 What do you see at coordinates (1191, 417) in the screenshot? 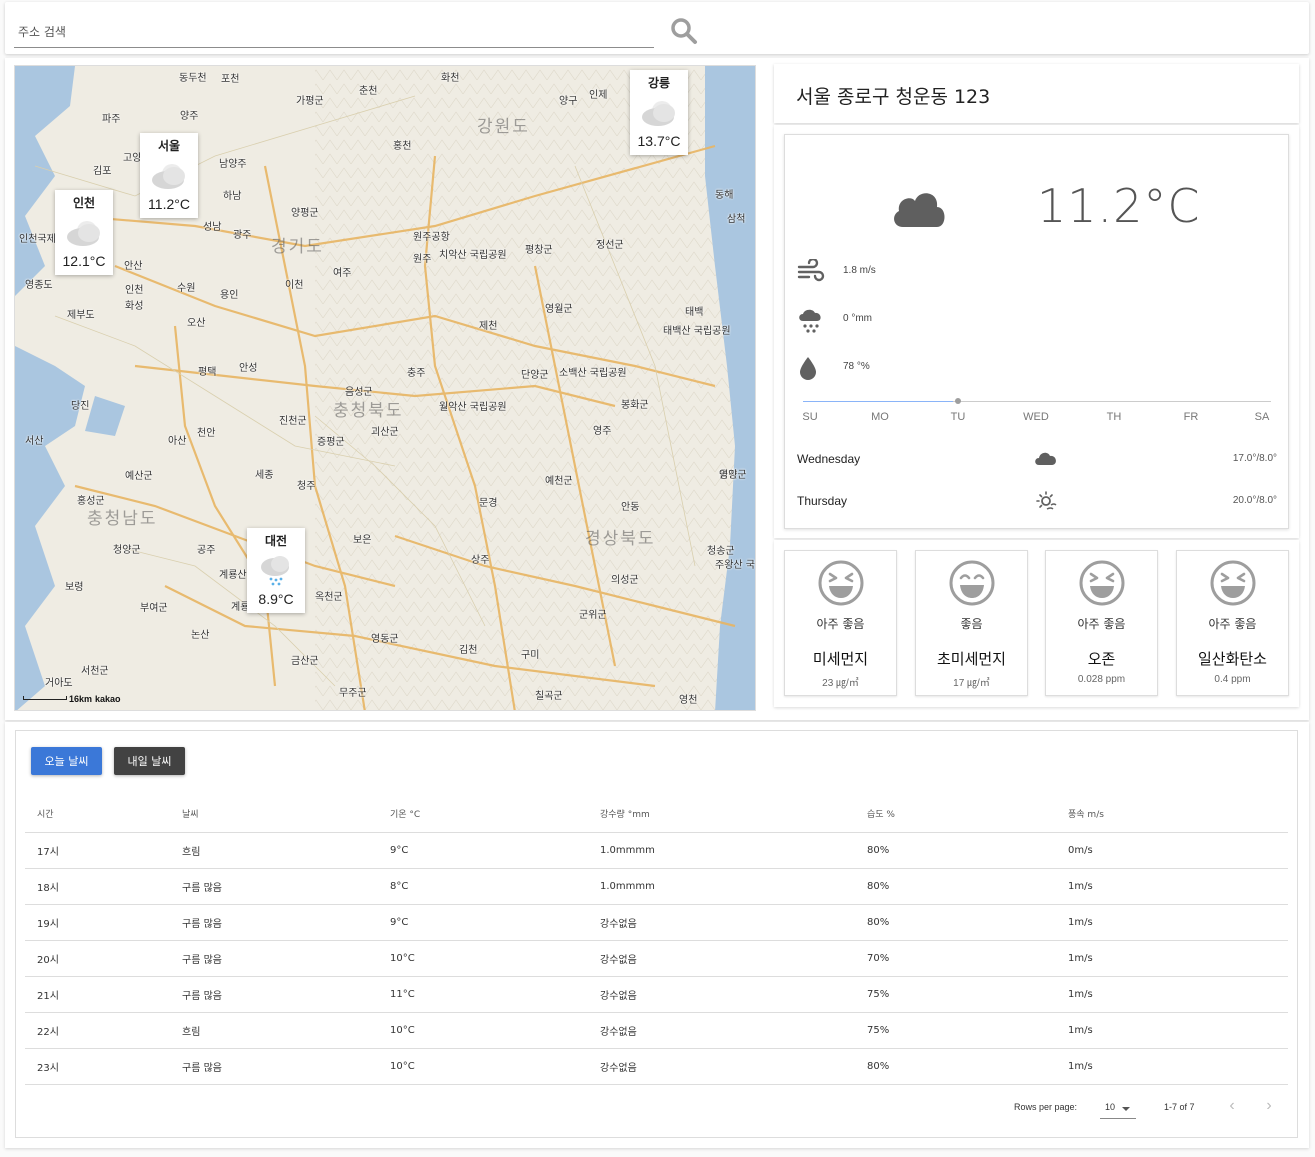
I see `day-tab: FR` at bounding box center [1191, 417].